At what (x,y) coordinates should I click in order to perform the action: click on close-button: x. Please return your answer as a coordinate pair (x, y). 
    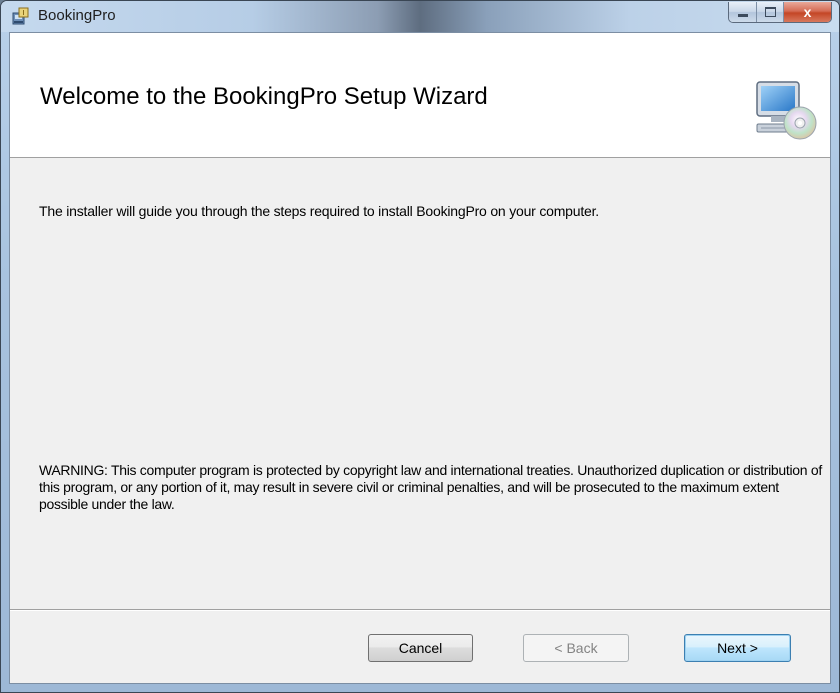
    Looking at the image, I should click on (807, 12).